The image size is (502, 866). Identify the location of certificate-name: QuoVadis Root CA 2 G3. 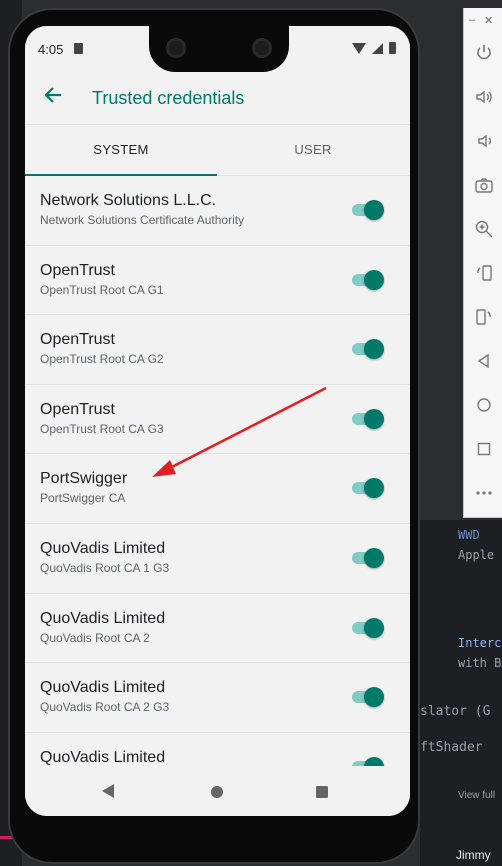
(105, 707).